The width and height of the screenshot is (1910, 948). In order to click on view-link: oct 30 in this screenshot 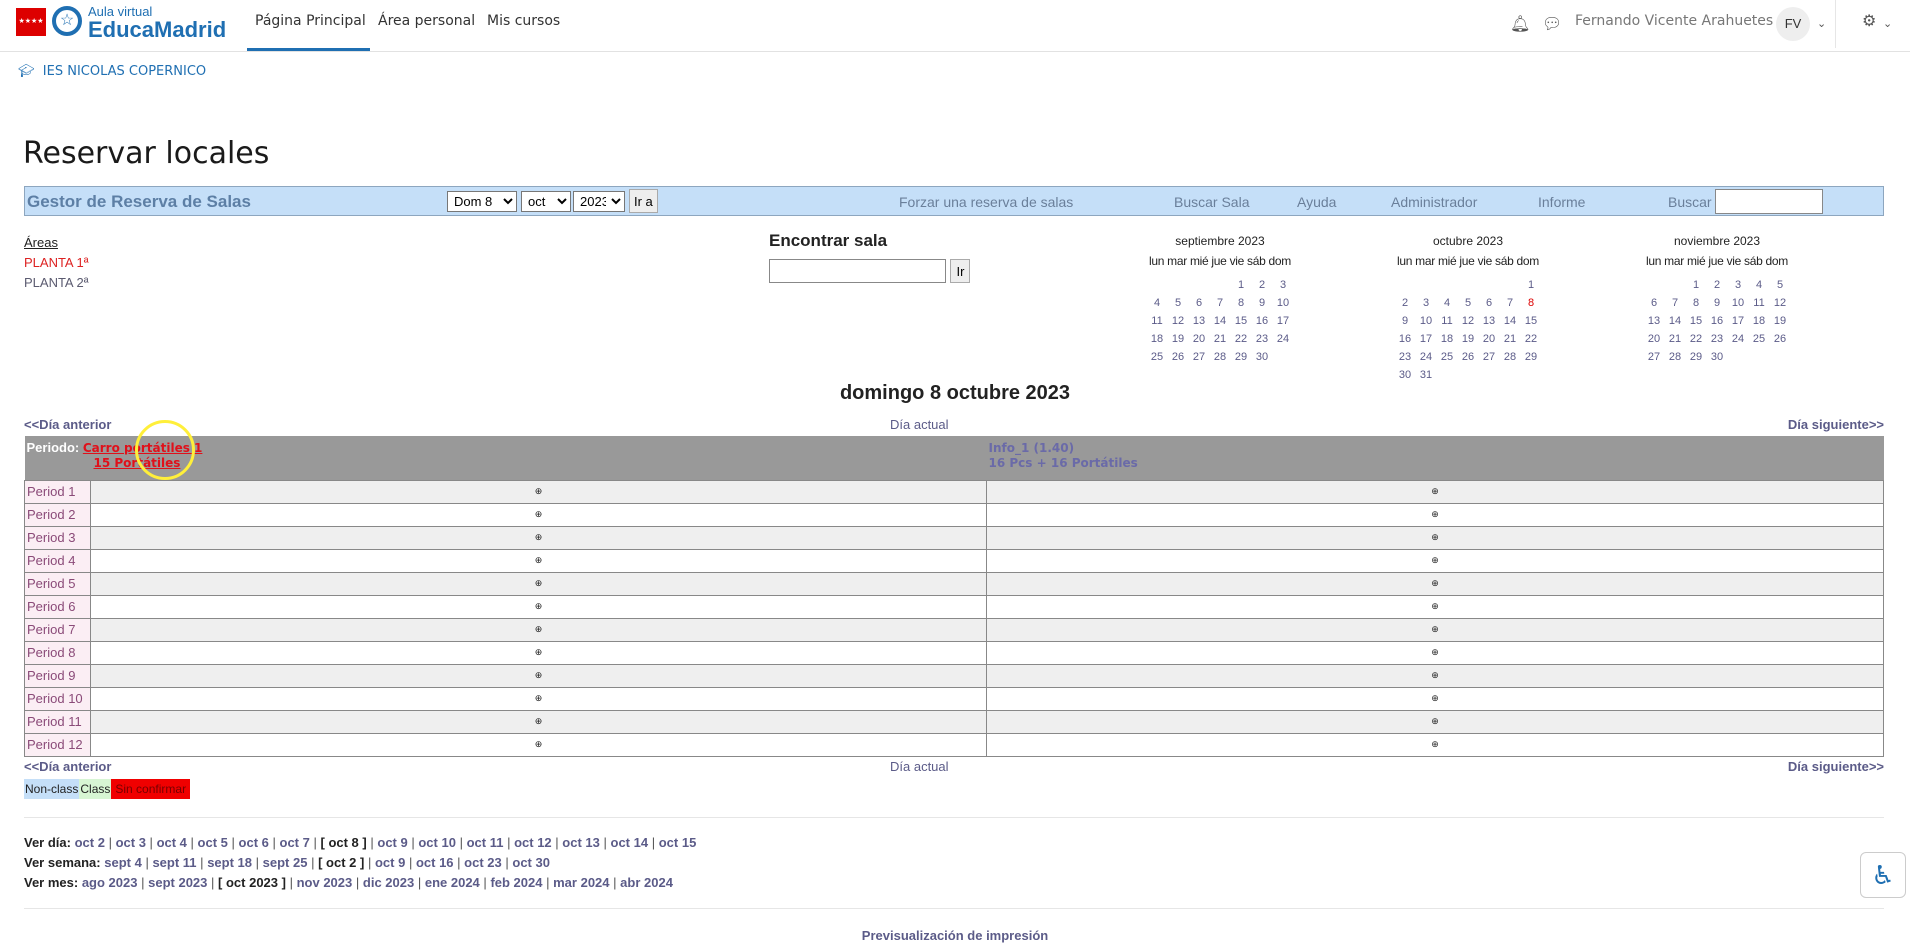, I will do `click(531, 862)`.